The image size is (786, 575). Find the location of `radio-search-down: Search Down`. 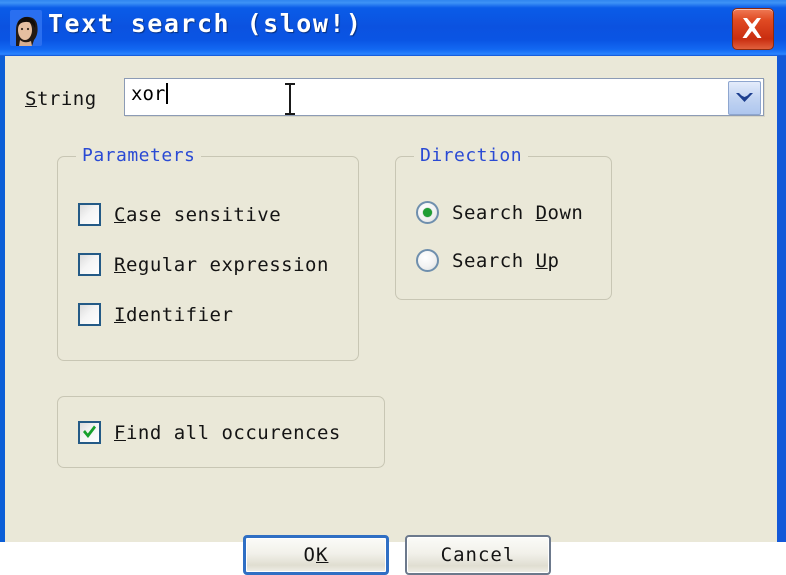

radio-search-down: Search Down is located at coordinates (499, 212).